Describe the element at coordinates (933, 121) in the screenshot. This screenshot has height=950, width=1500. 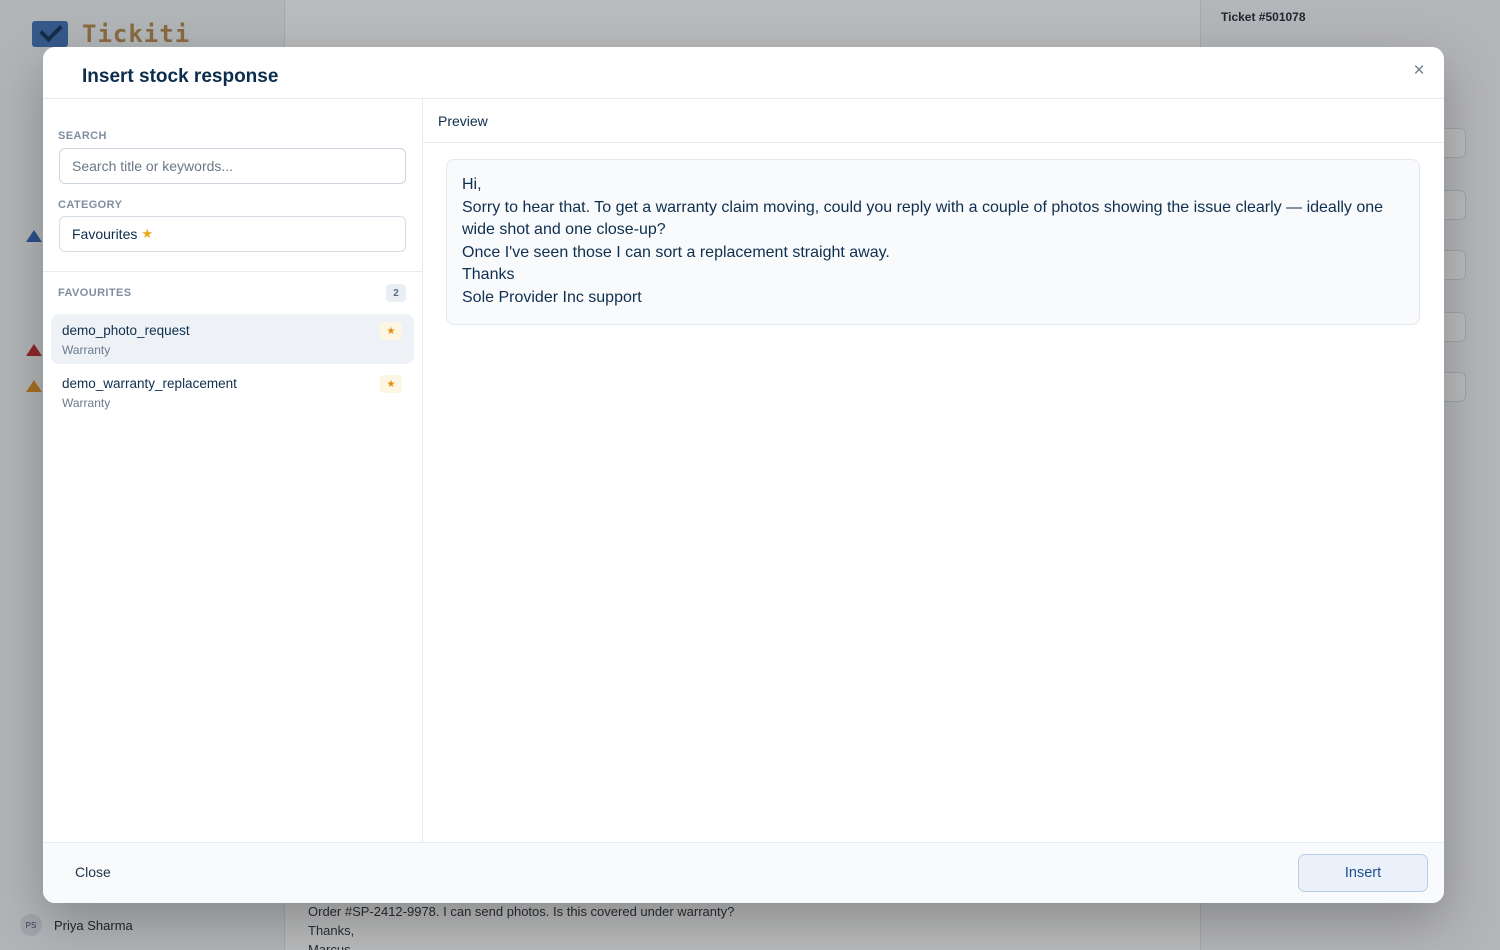
I see `preview-header: Preview` at that location.